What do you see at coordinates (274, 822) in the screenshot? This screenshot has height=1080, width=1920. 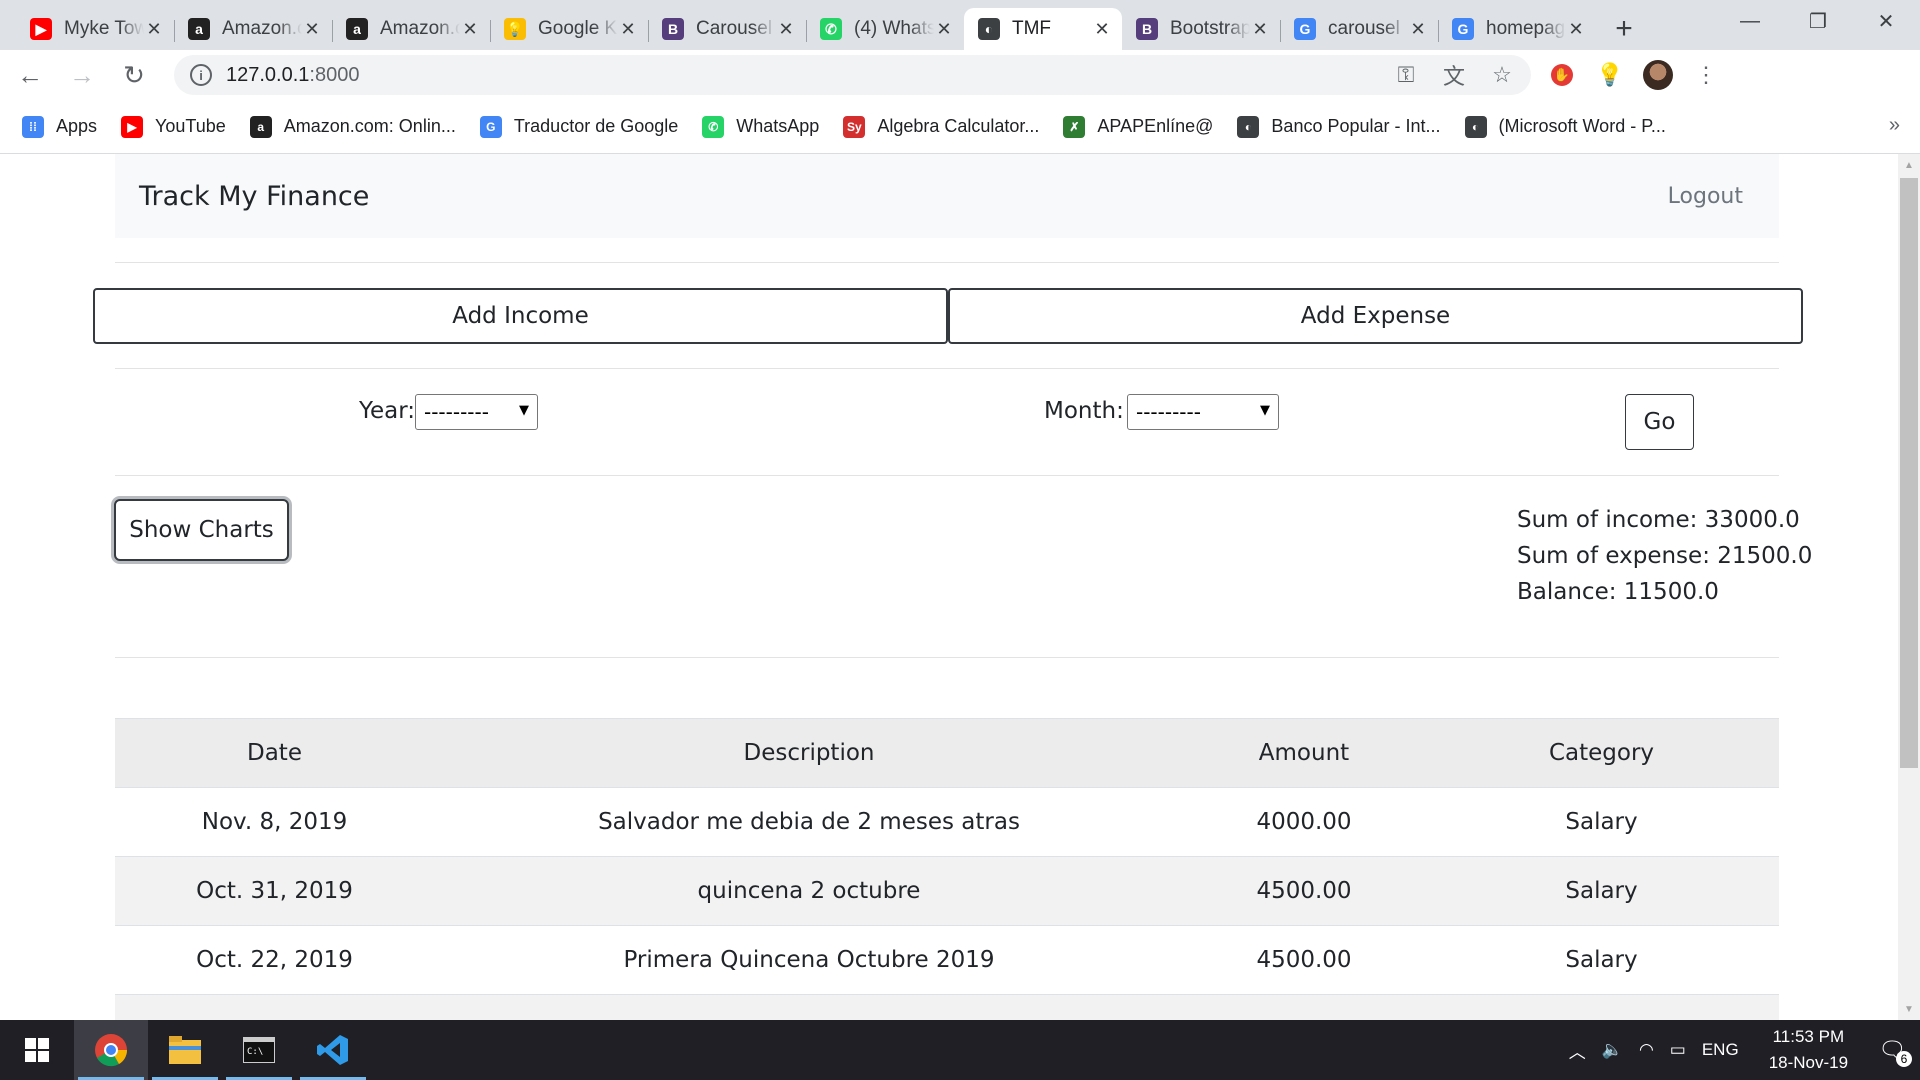 I see `date-cell: Nov. 8, 2019` at bounding box center [274, 822].